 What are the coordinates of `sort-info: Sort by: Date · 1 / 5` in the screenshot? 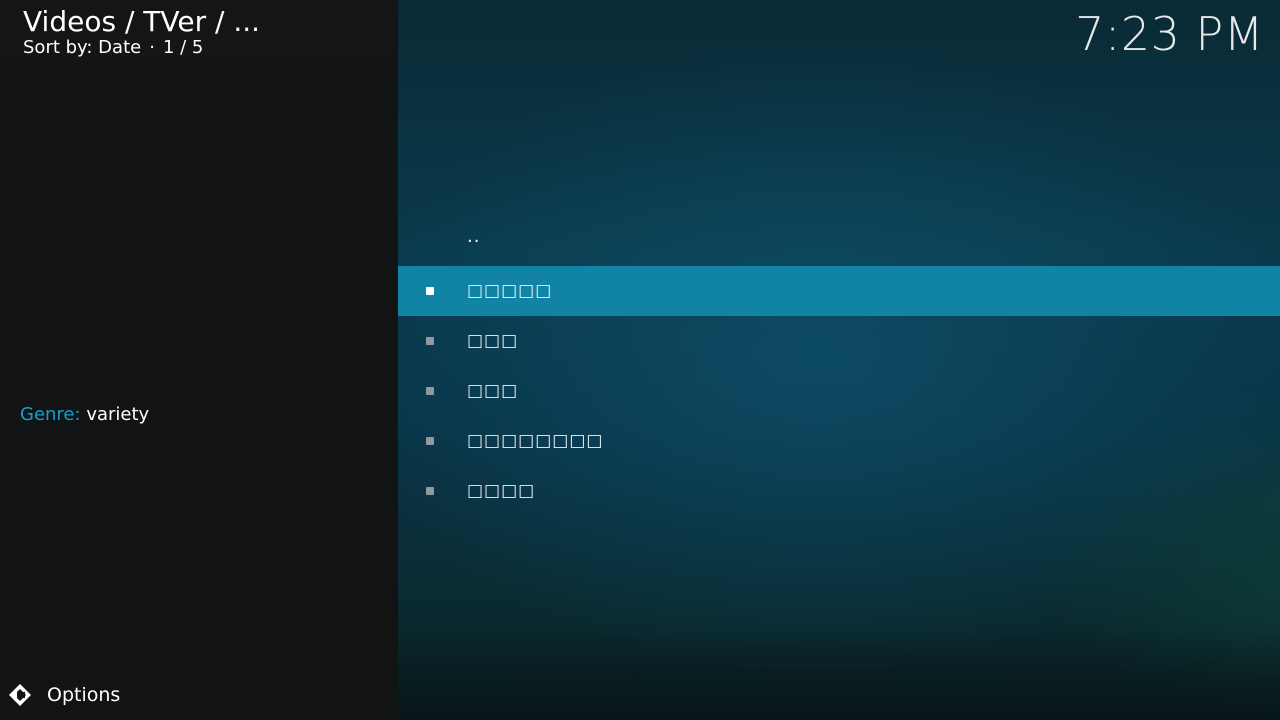 It's located at (113, 48).